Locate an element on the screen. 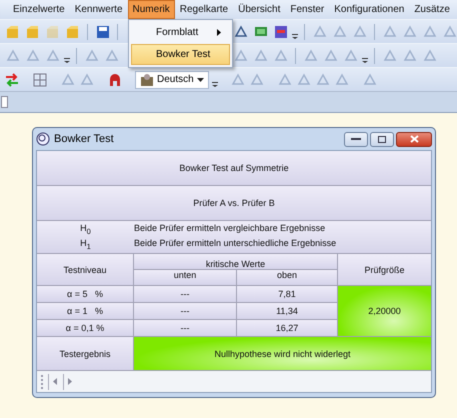 The height and width of the screenshot is (418, 457). result-cell: Nullhypothese wird nicht widerlegt is located at coordinates (282, 353).